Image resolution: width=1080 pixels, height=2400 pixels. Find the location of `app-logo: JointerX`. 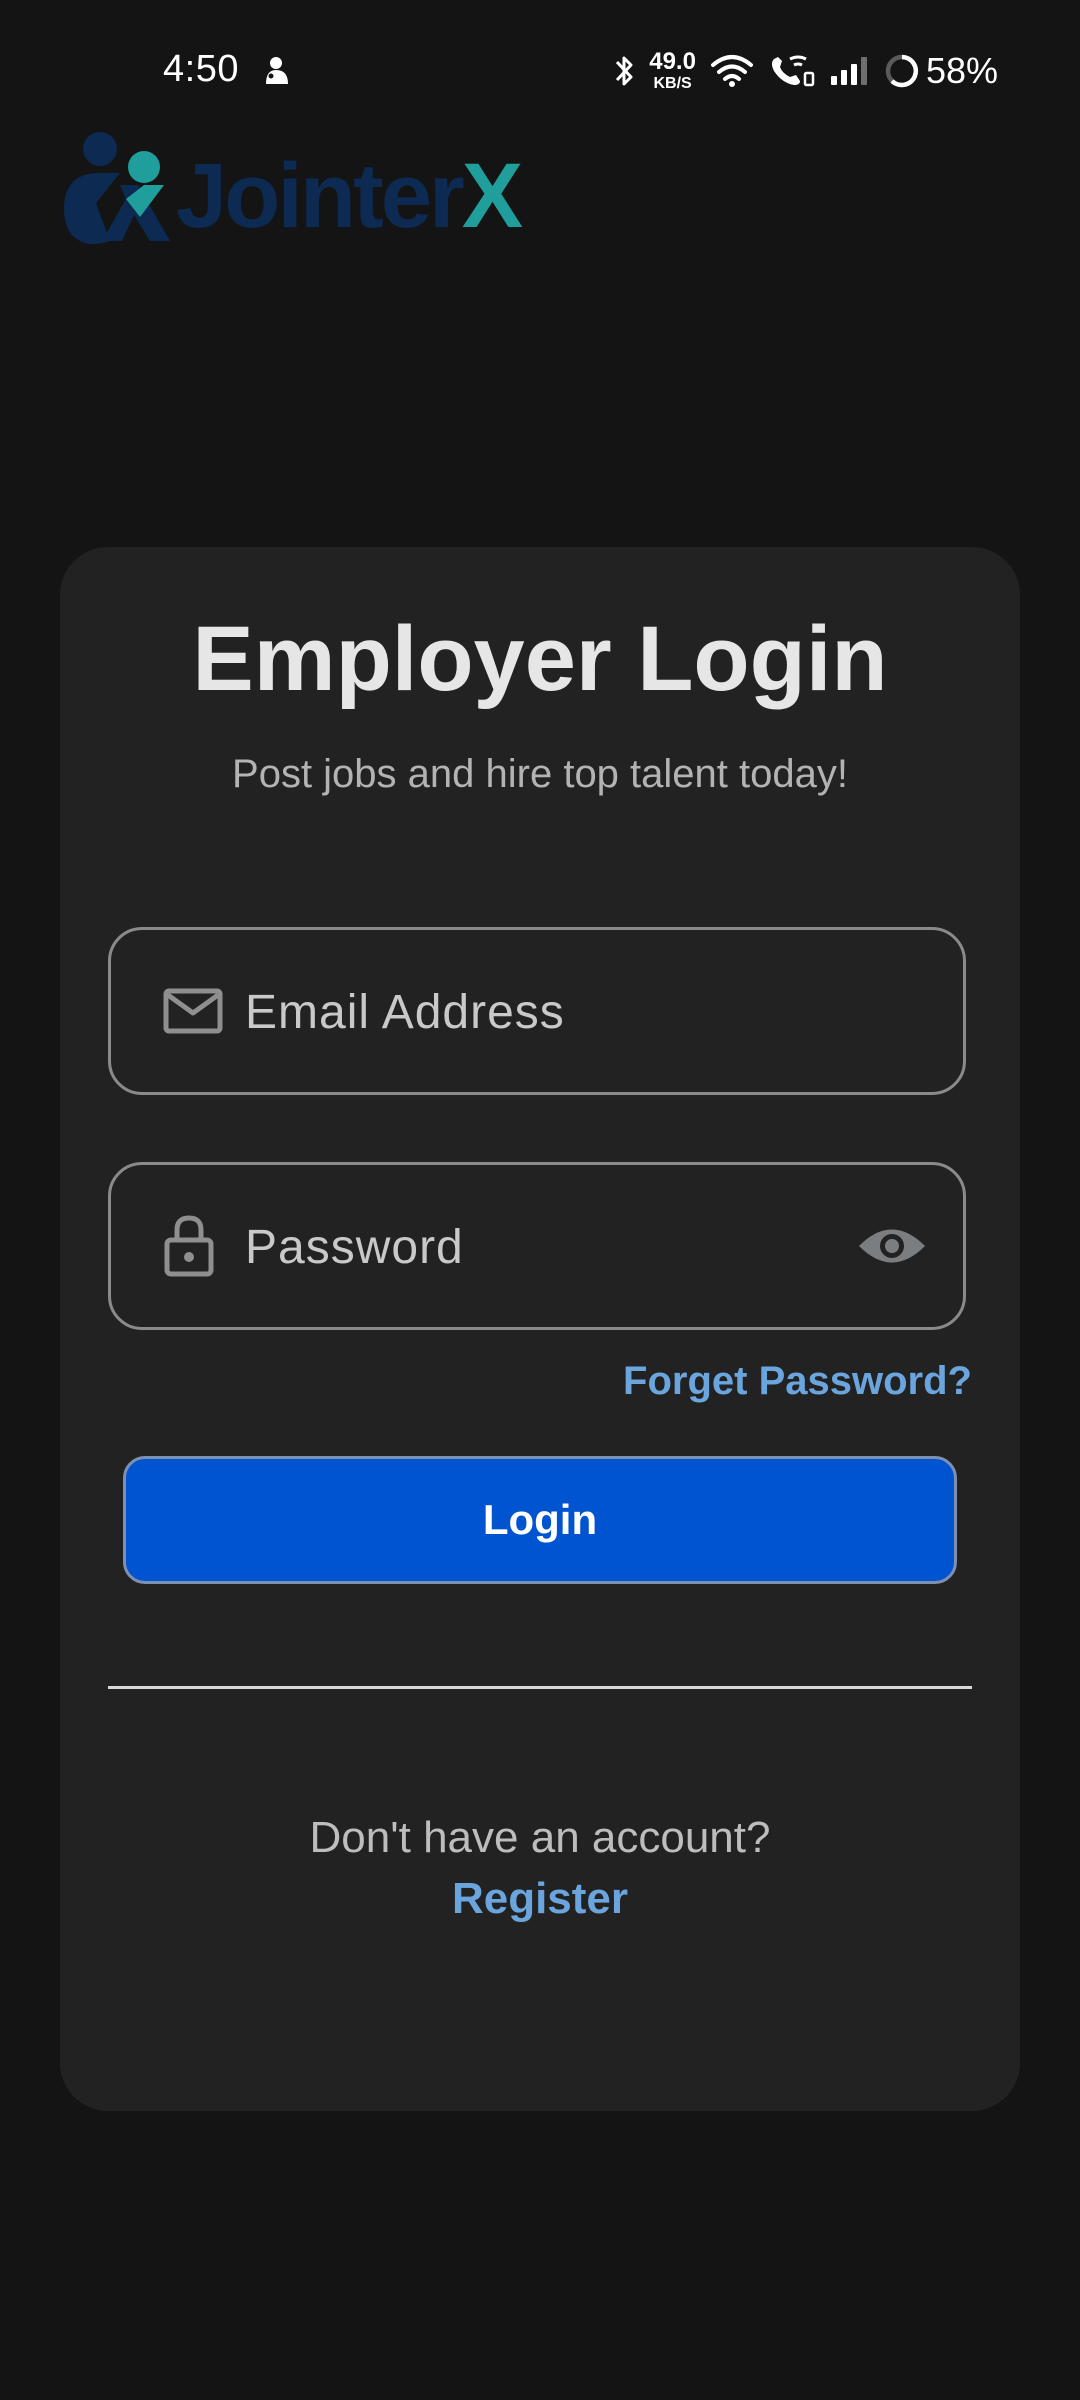

app-logo: JointerX is located at coordinates (292, 189).